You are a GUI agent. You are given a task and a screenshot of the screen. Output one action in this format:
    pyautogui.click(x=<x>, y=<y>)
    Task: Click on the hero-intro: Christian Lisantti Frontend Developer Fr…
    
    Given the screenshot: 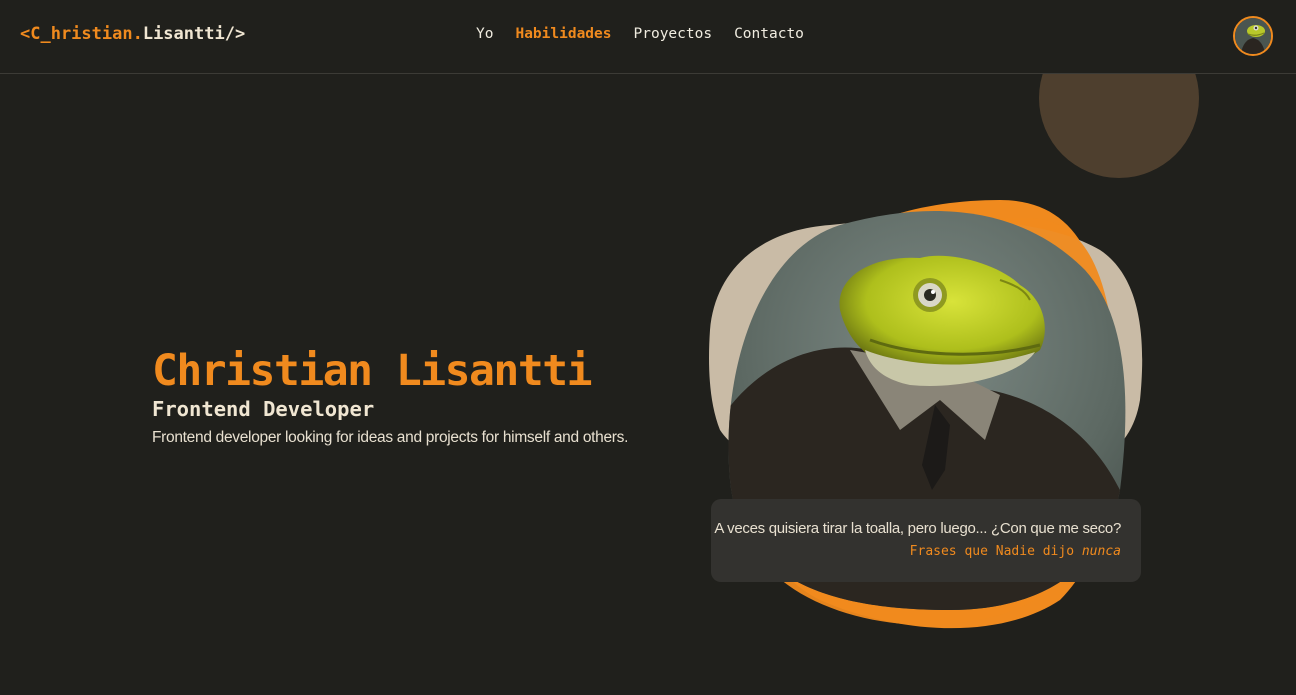 What is the action you would take?
    pyautogui.click(x=422, y=396)
    